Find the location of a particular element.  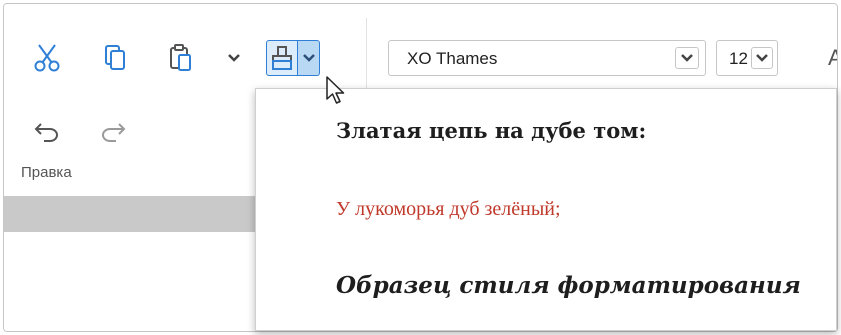

format-painter-icon is located at coordinates (282, 58).